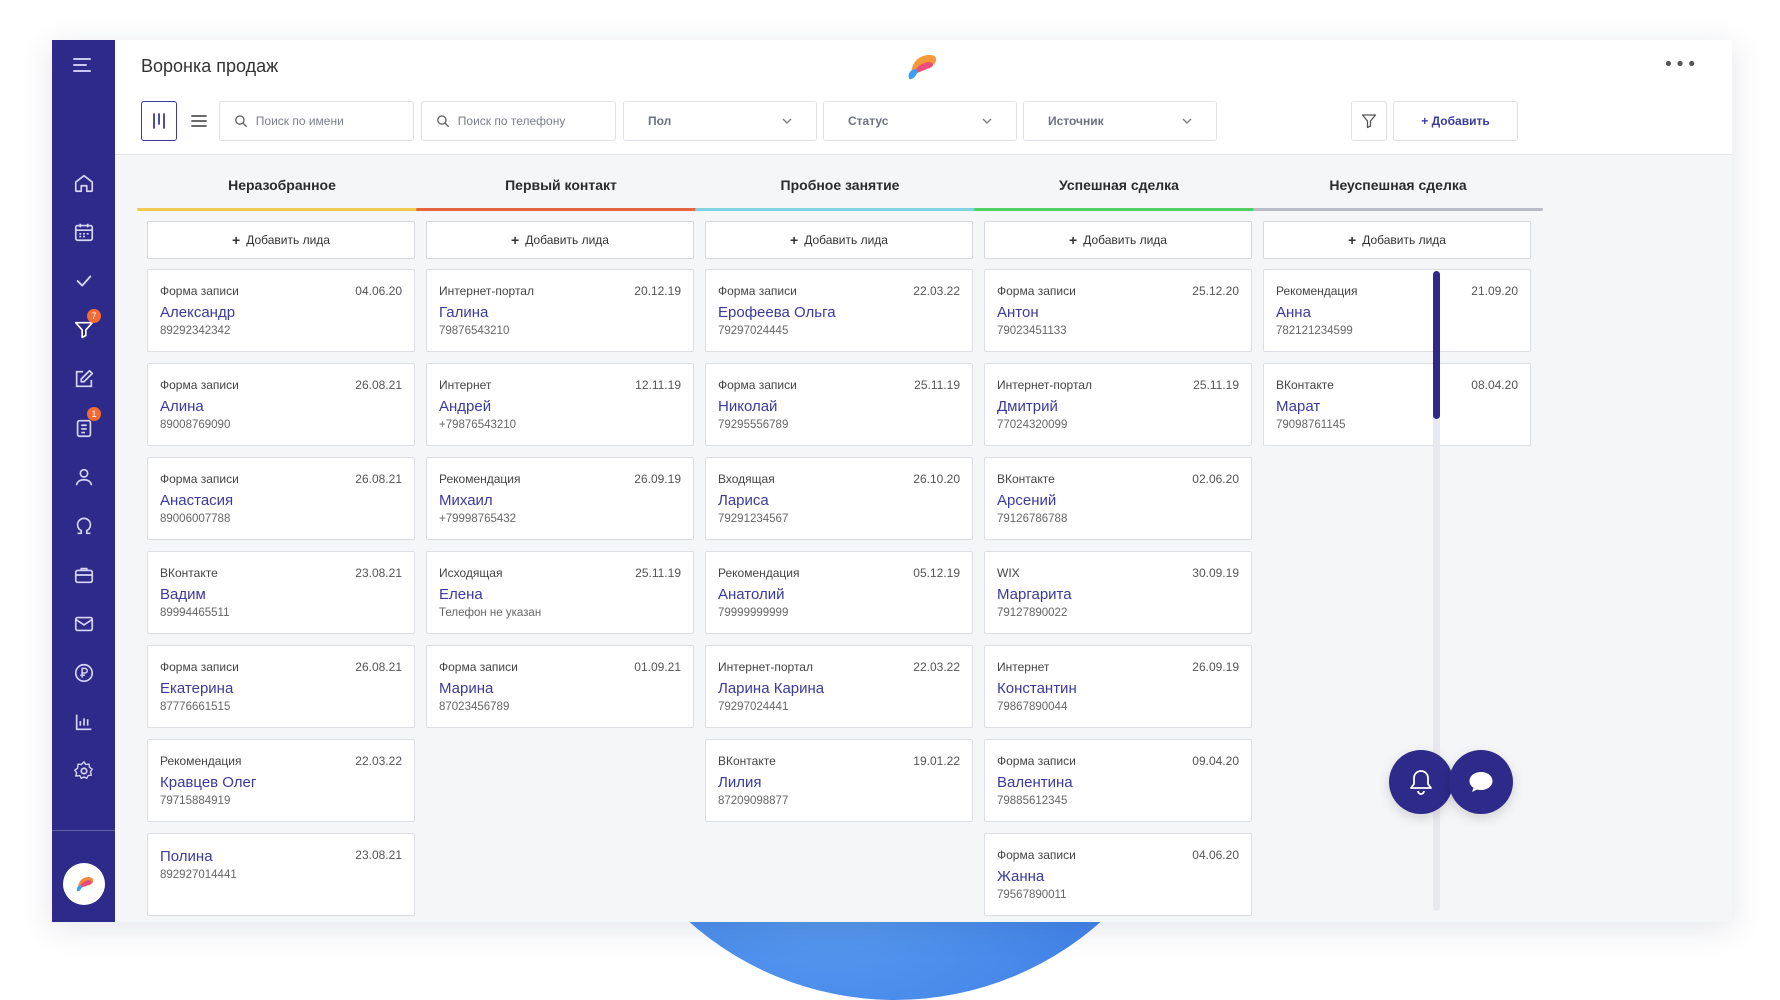 This screenshot has width=1780, height=1000. Describe the element at coordinates (753, 613) in the screenshot. I see `lead-phone: 79999999999` at that location.